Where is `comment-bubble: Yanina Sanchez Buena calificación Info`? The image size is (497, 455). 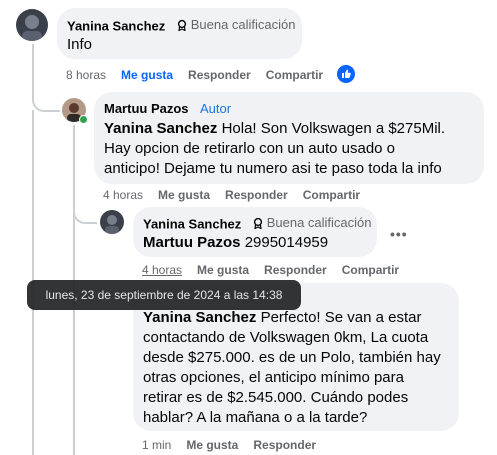 comment-bubble: Yanina Sanchez Buena calificación Info is located at coordinates (179, 33).